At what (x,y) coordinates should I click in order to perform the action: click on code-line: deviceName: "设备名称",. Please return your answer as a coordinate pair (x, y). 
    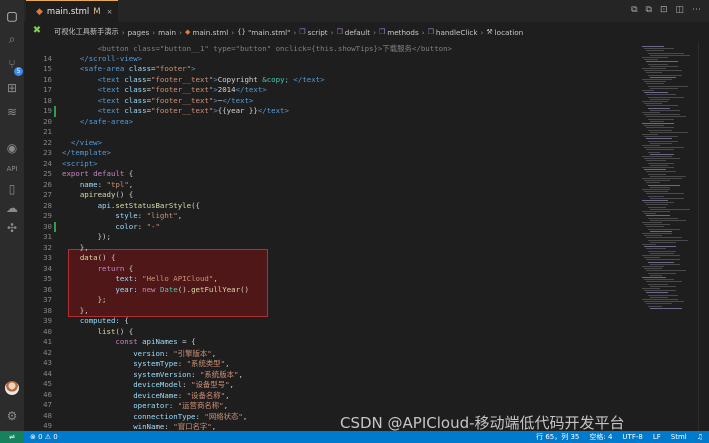
    Looking at the image, I should click on (145, 395).